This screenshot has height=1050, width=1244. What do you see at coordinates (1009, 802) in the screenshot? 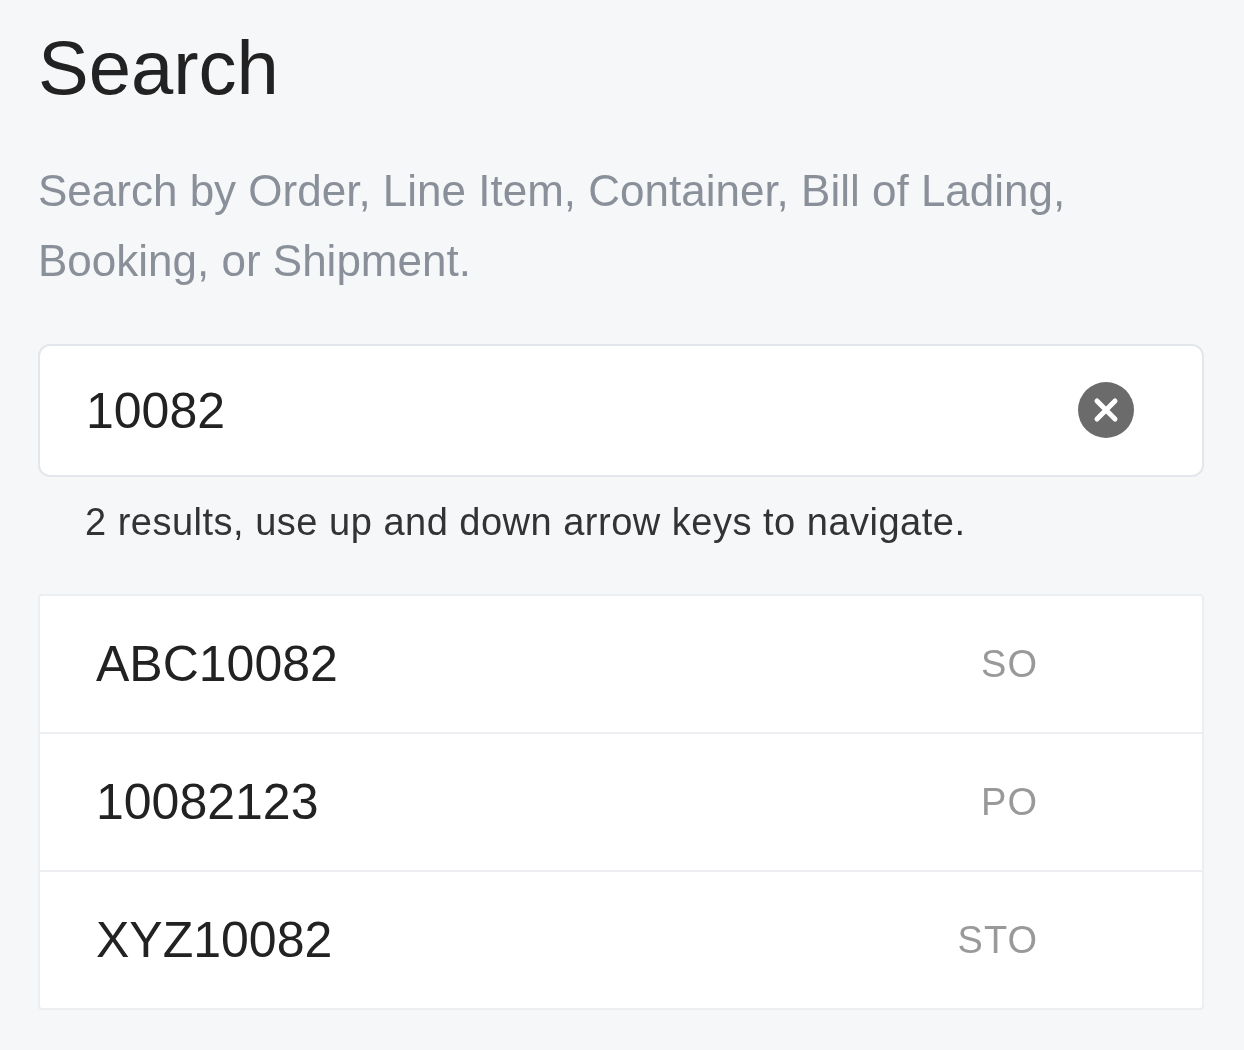
I see `result-type: PO` at bounding box center [1009, 802].